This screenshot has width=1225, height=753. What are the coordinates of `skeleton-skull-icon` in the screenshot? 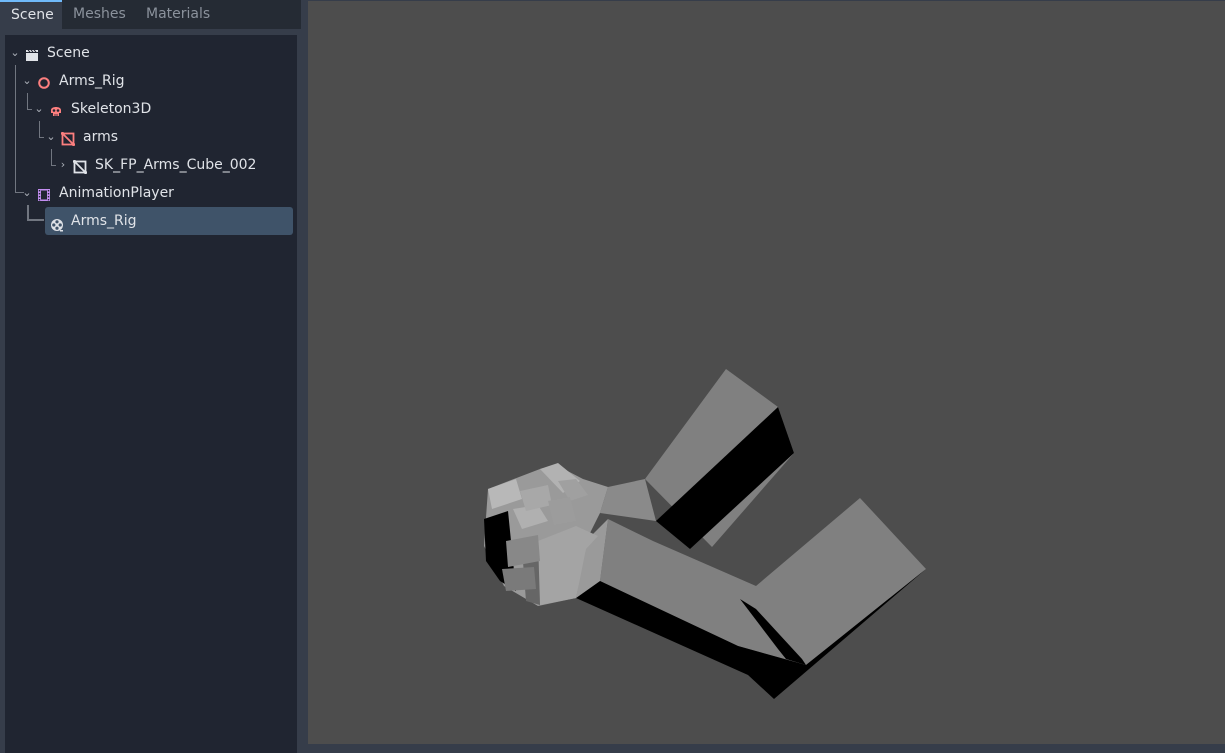 It's located at (56, 109).